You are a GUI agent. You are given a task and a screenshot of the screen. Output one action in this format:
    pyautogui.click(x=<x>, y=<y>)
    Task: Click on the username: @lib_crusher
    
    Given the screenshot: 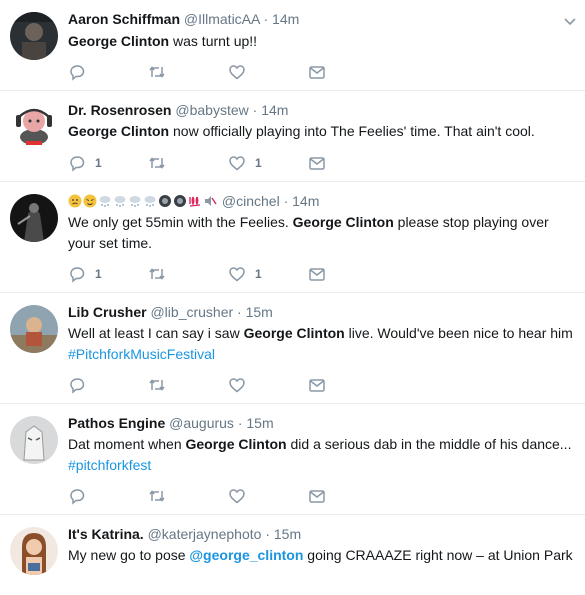 What is the action you would take?
    pyautogui.click(x=191, y=312)
    